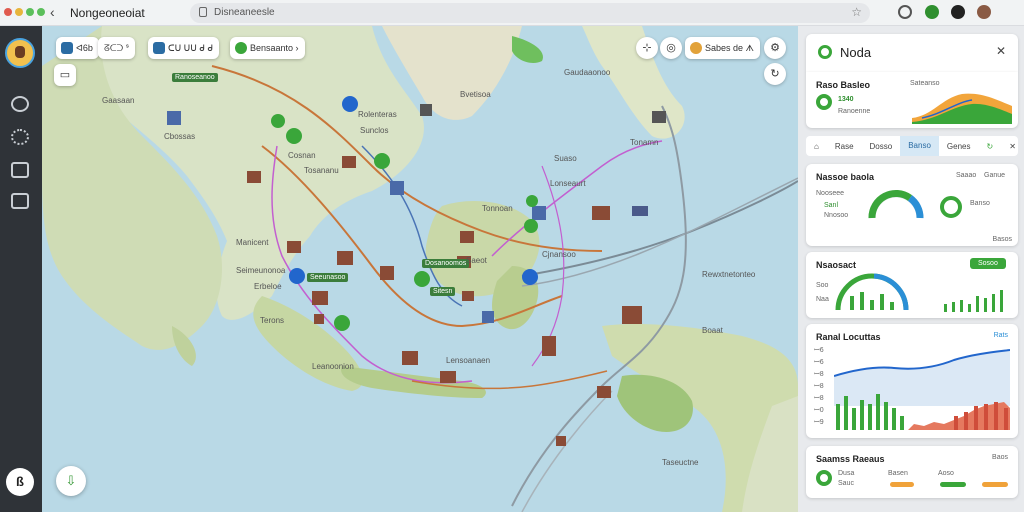 Image resolution: width=1024 pixels, height=512 pixels. Describe the element at coordinates (1012, 146) in the screenshot. I see `tab-close-icon: ✕` at that location.